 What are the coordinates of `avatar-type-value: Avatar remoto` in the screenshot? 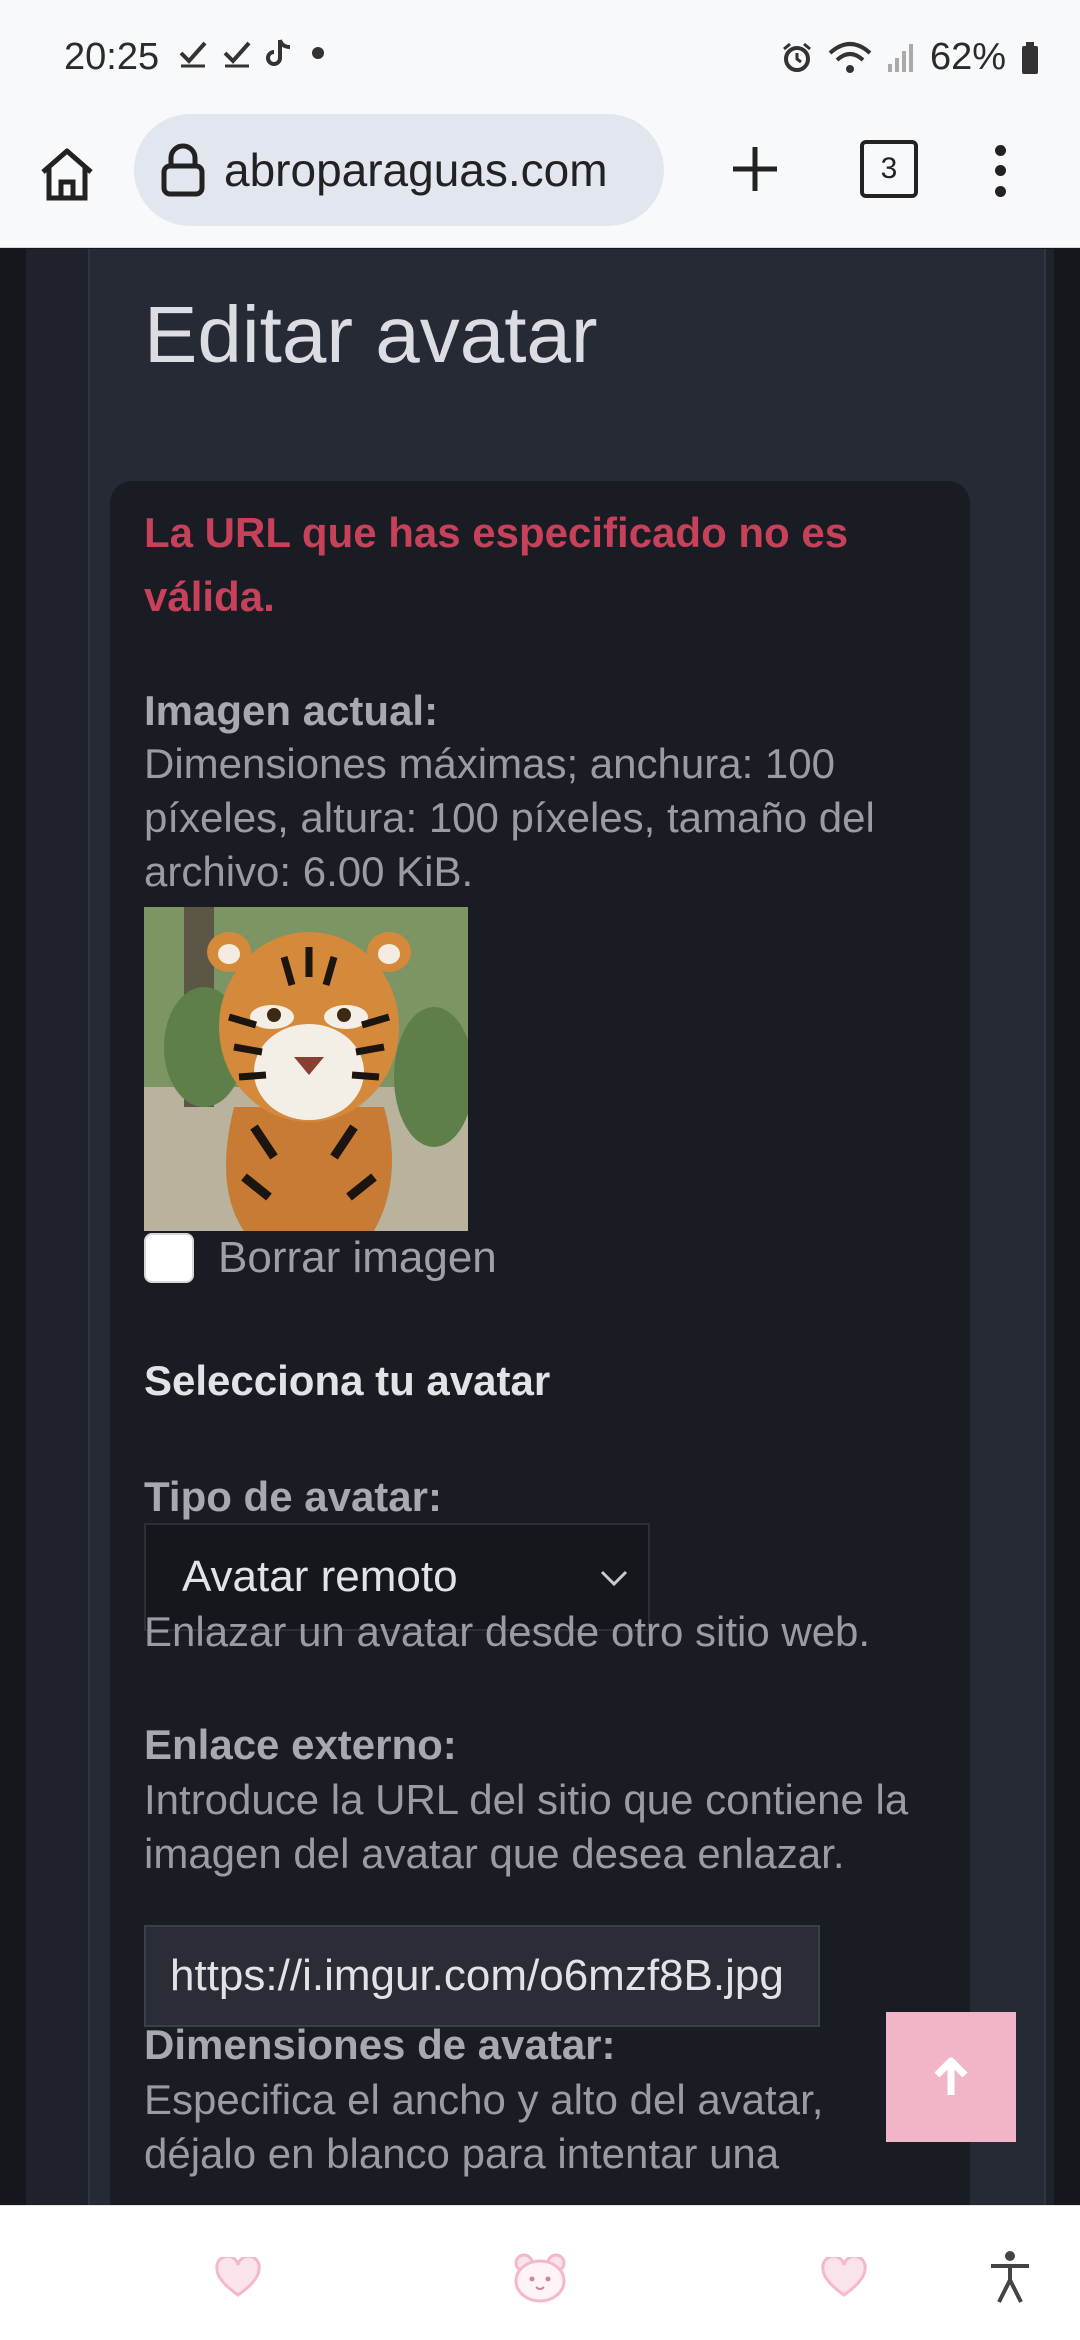 It's located at (320, 1577).